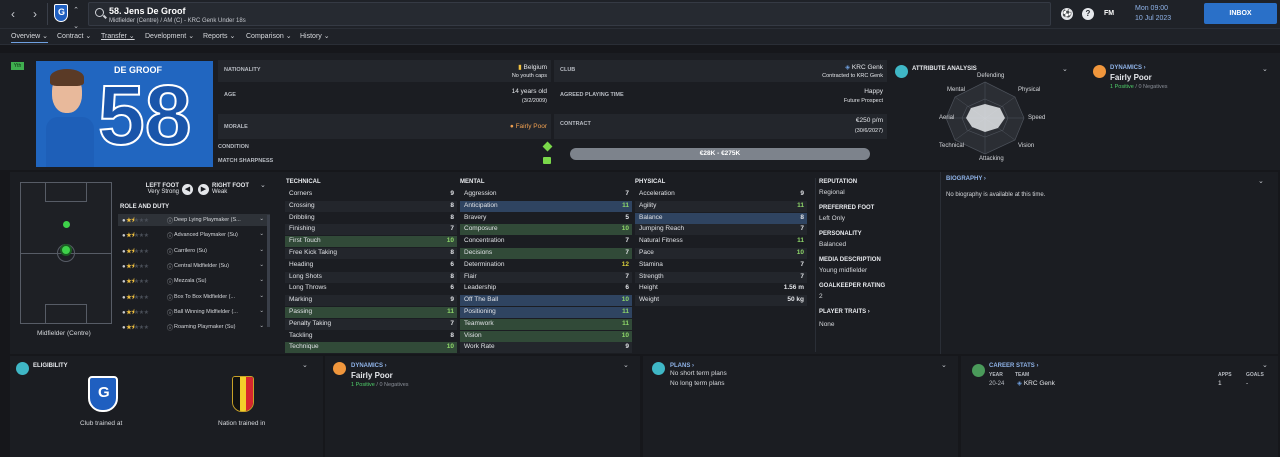 The width and height of the screenshot is (1280, 457). I want to click on attribute-row: Teamwork 11, so click(546, 324).